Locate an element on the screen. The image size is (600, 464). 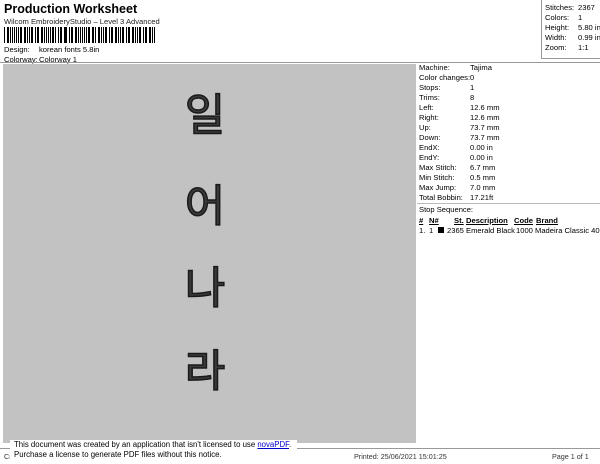
embroidery-char-1: 일 is located at coordinates (205, 115).